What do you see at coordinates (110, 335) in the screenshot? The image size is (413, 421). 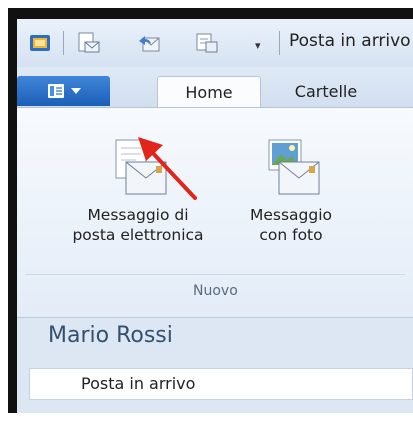 I see `account-name: Mario Rossi` at bounding box center [110, 335].